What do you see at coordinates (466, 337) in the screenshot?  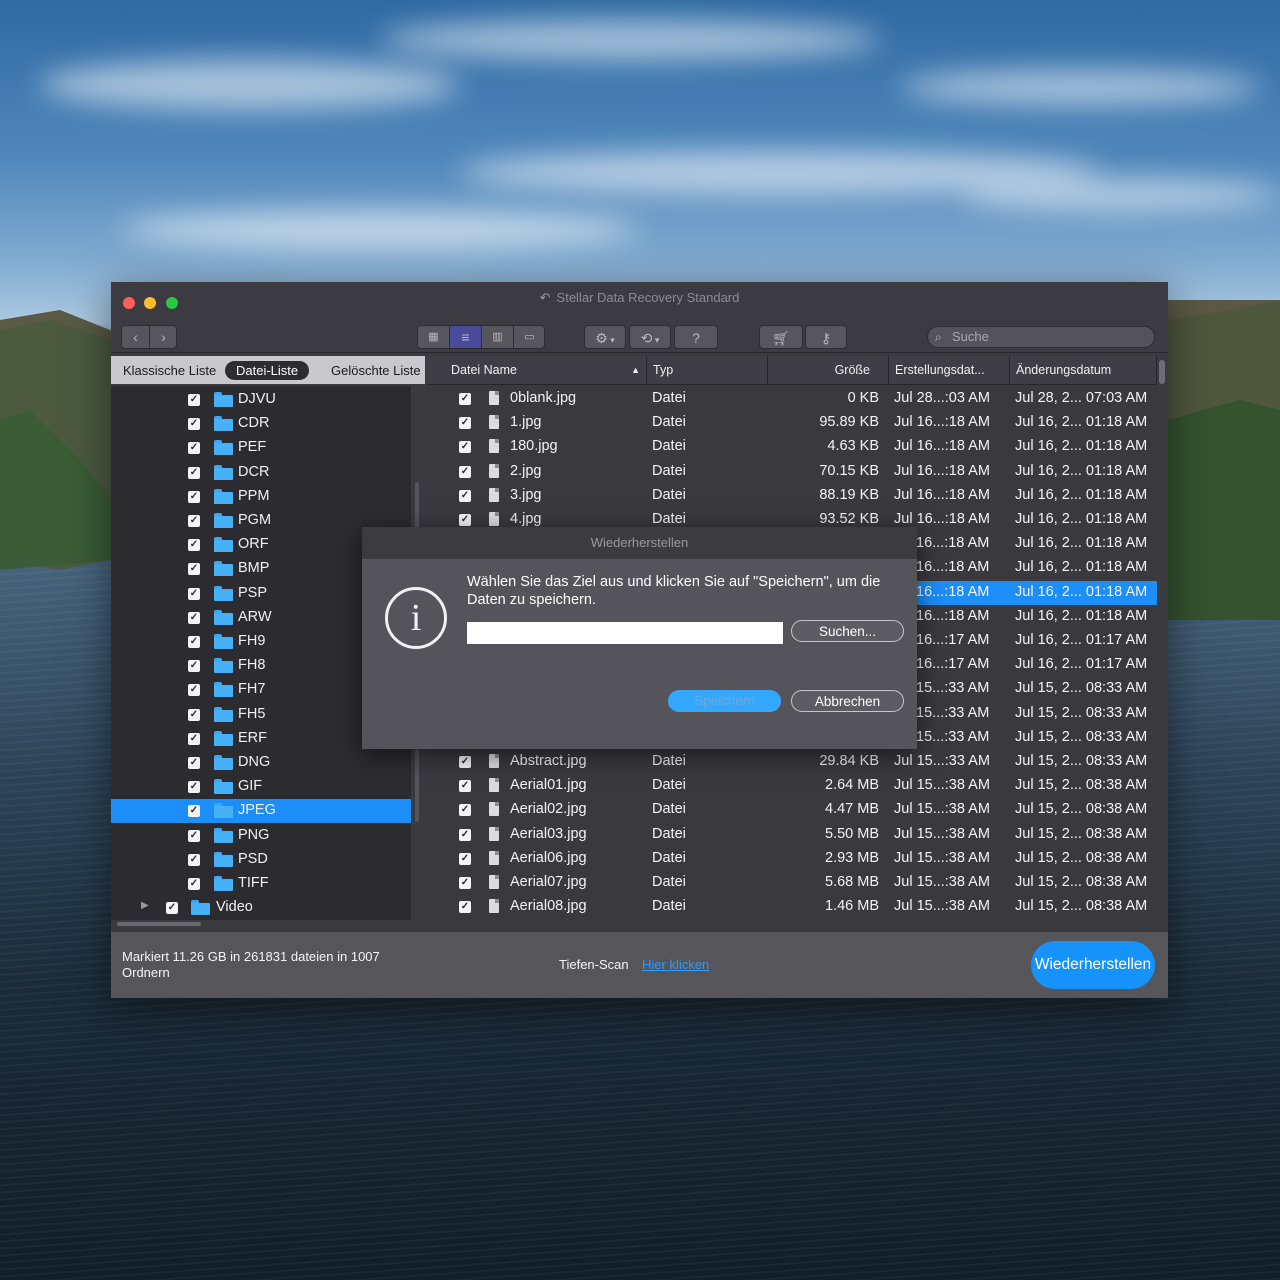 I see `list-view-button: ≡` at bounding box center [466, 337].